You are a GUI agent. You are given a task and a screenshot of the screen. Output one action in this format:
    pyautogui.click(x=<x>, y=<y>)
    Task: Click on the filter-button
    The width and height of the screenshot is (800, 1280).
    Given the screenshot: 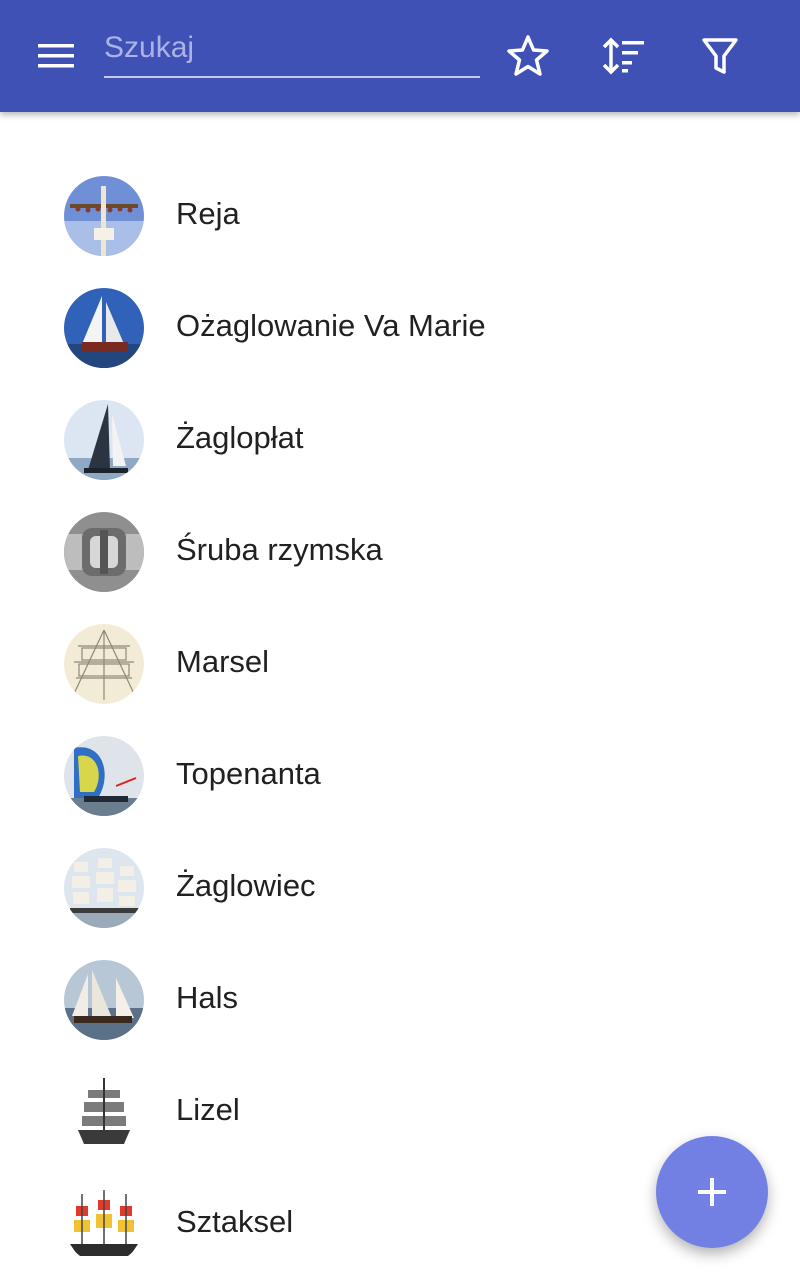 What is the action you would take?
    pyautogui.click(x=720, y=56)
    